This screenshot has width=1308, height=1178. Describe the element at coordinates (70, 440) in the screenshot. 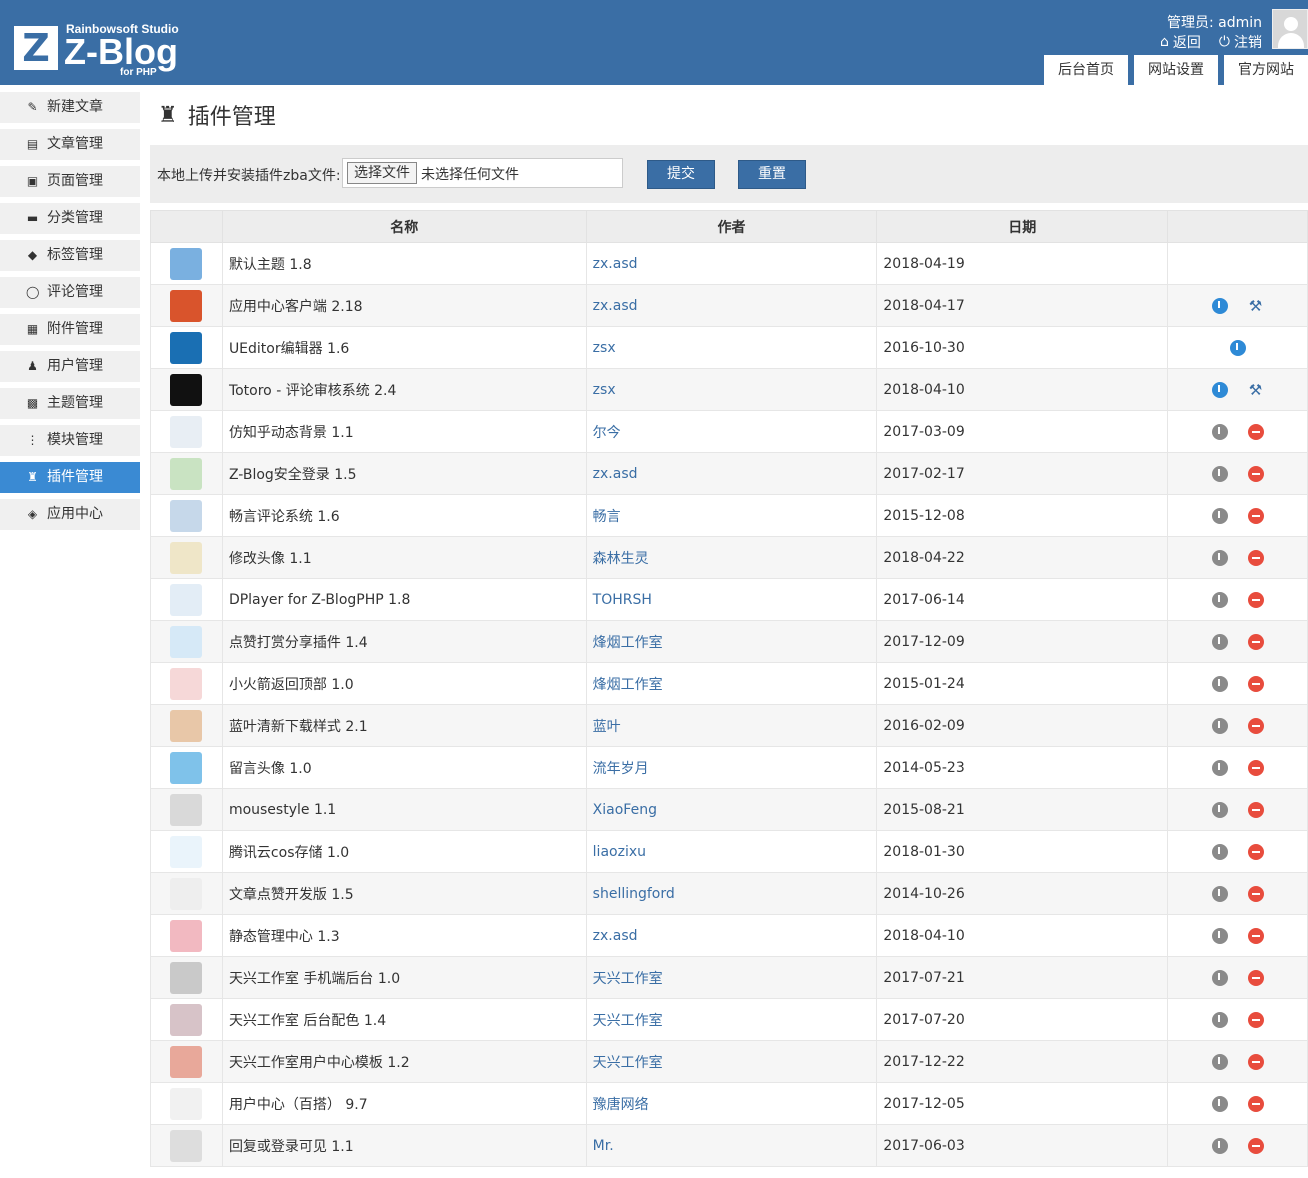

I see `sidebar-item-modules: ⋮ 模块管理` at that location.